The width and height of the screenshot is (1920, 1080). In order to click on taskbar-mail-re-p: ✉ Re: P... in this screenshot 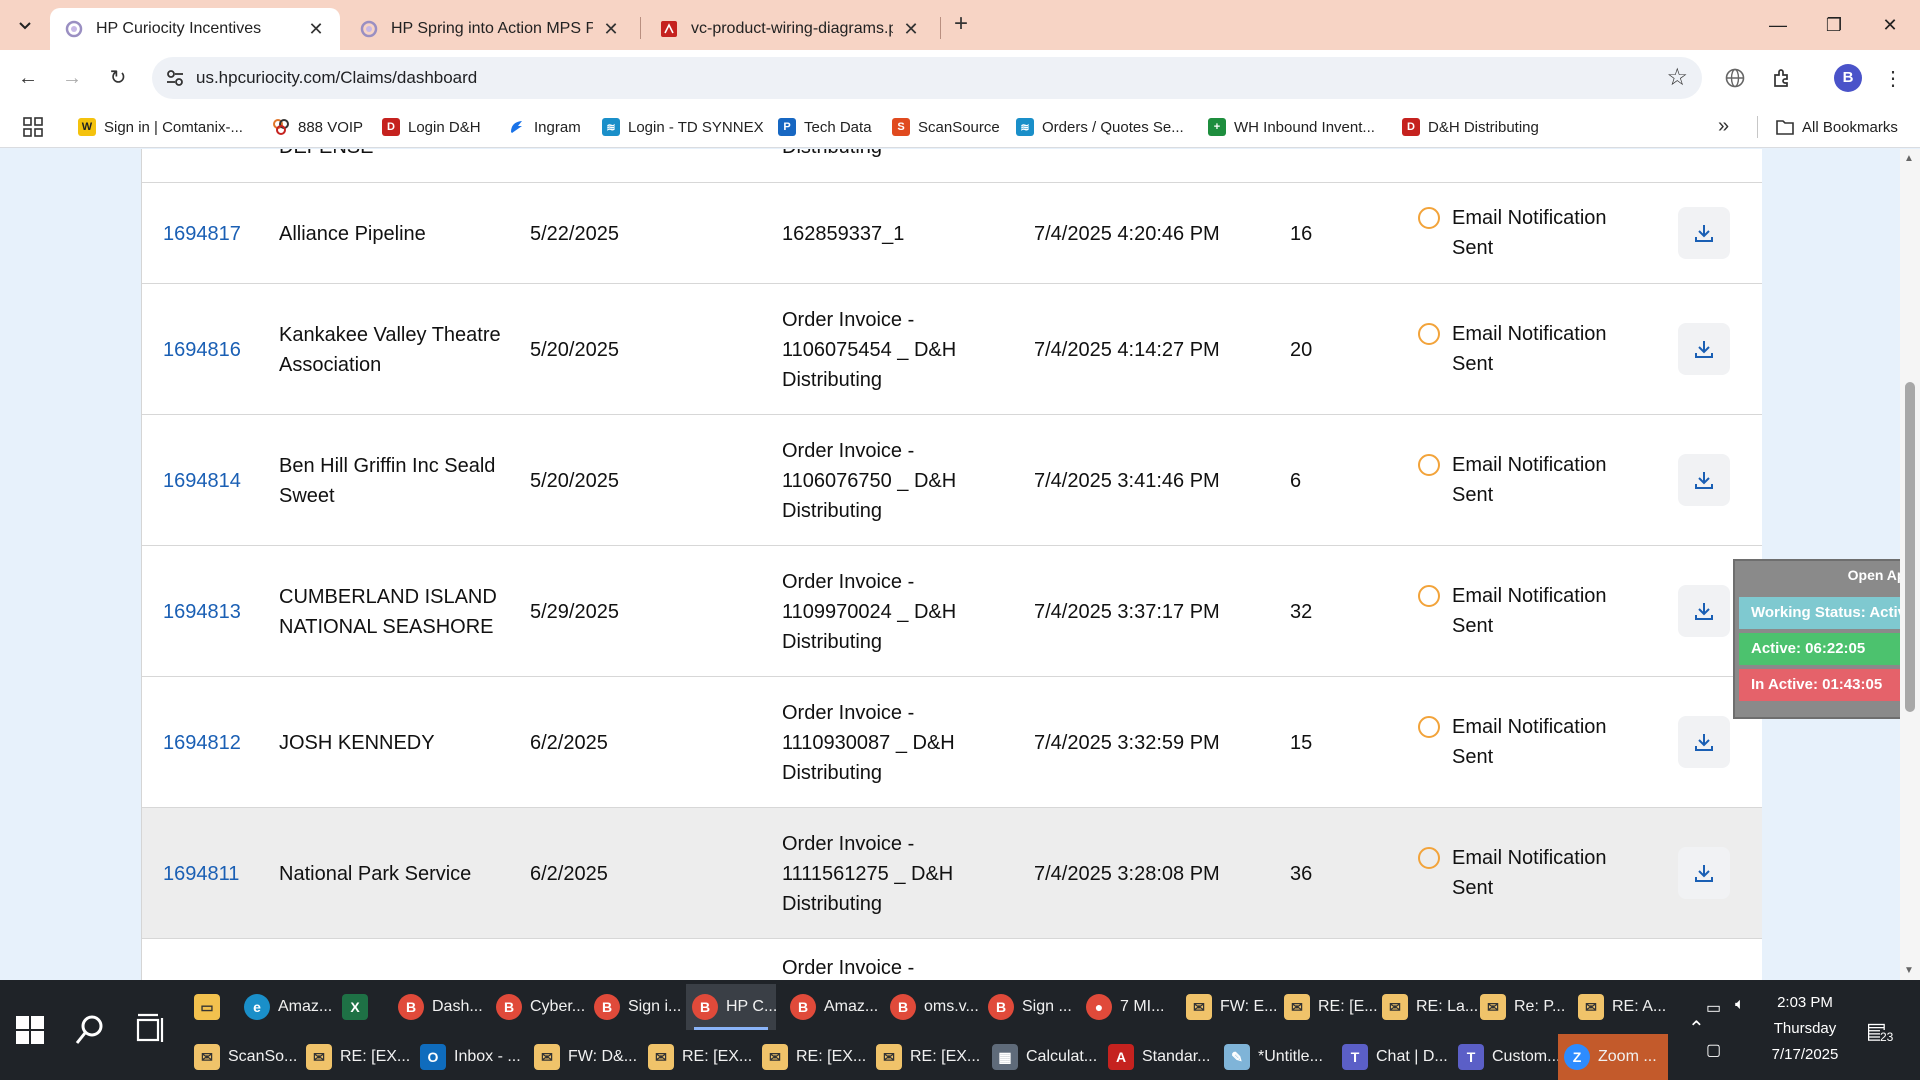, I will do `click(1519, 1007)`.